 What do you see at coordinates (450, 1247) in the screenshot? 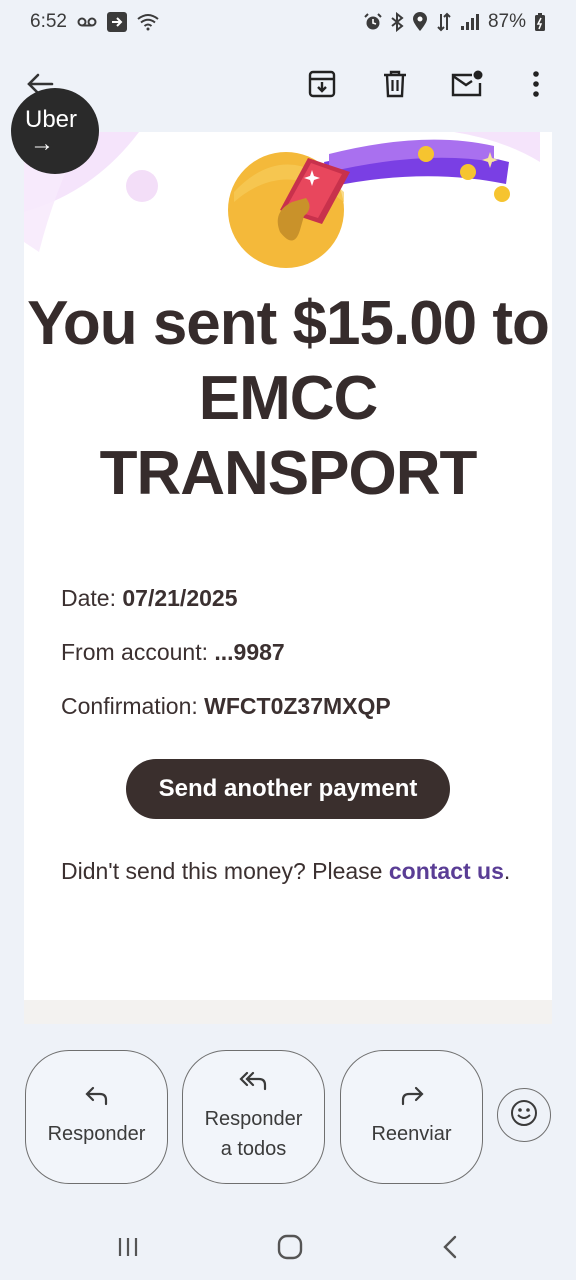
I see `system-back-icon` at bounding box center [450, 1247].